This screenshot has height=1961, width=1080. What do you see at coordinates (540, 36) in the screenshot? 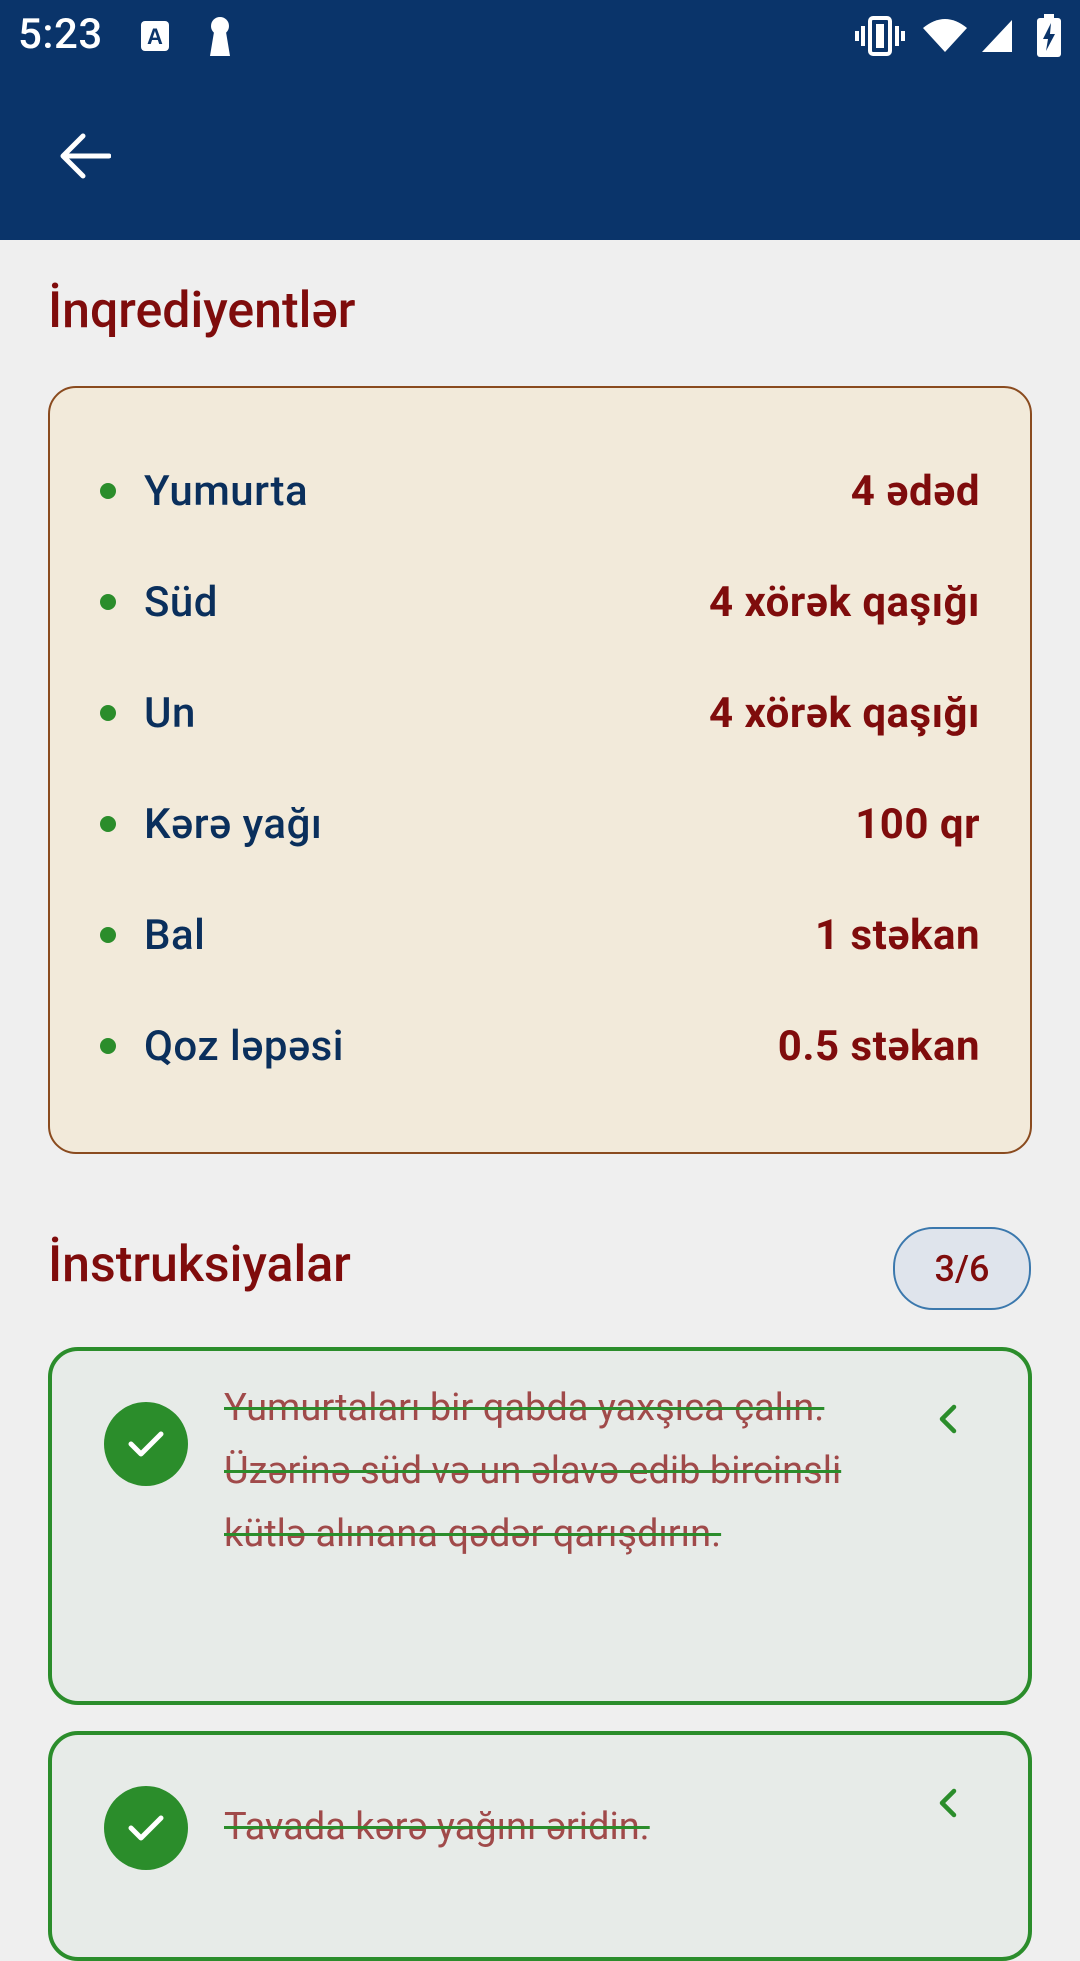
I see `status-bar: 5:23 A` at bounding box center [540, 36].